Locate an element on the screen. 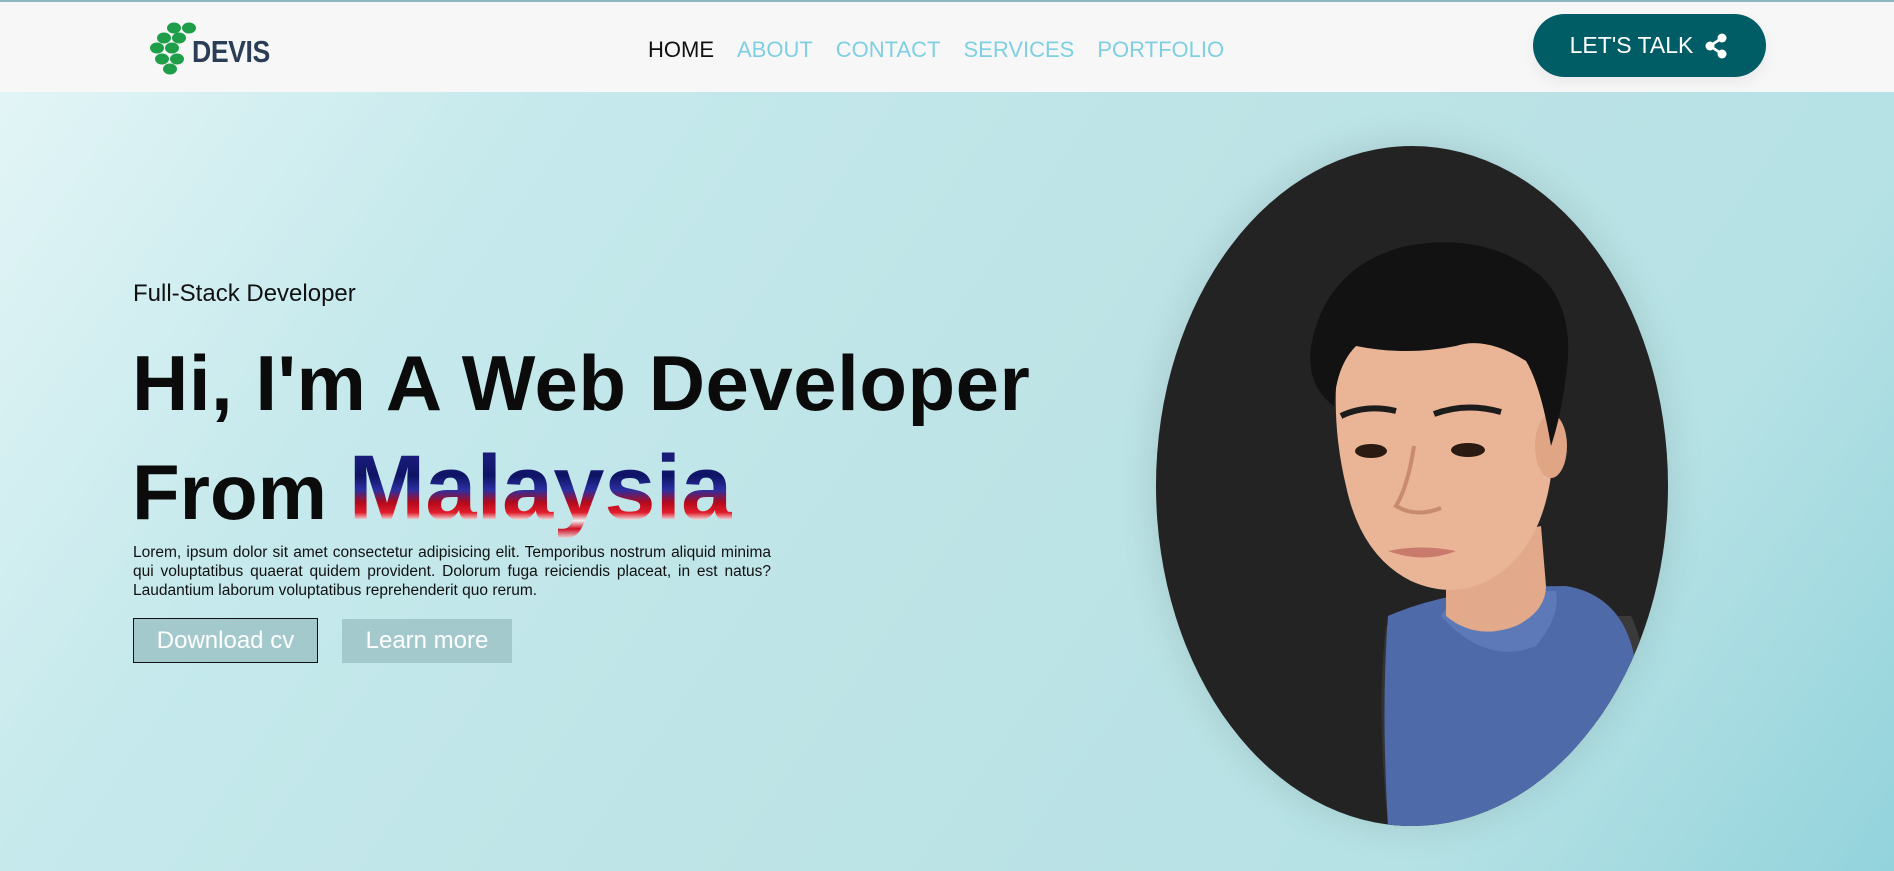 The width and height of the screenshot is (1894, 871). learn-more-button: Learn more is located at coordinates (427, 641).